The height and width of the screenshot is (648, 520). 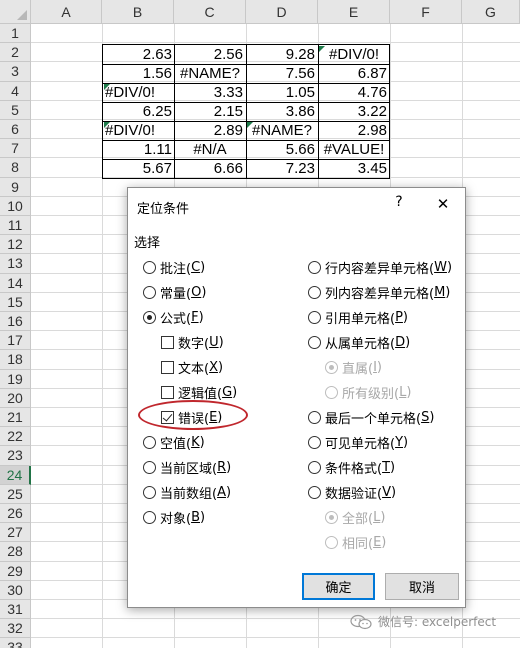 What do you see at coordinates (282, 55) in the screenshot?
I see `cell: 9.28` at bounding box center [282, 55].